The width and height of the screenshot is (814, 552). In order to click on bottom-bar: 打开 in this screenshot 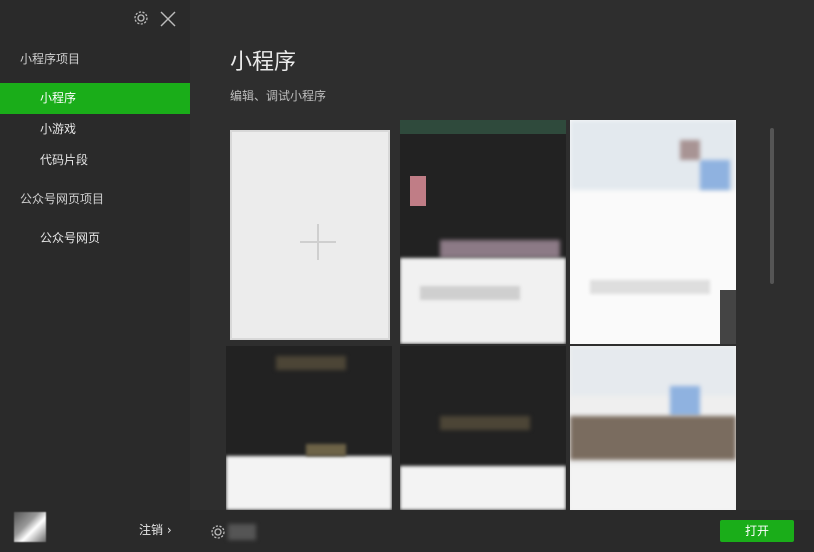, I will do `click(502, 531)`.